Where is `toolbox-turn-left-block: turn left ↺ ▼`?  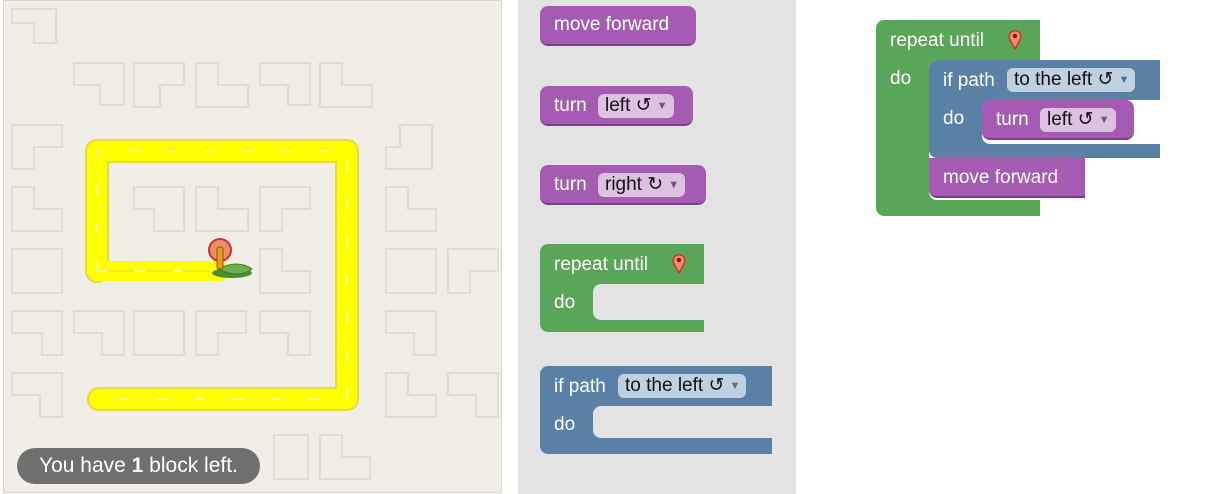
toolbox-turn-left-block: turn left ↺ ▼ is located at coordinates (616, 106).